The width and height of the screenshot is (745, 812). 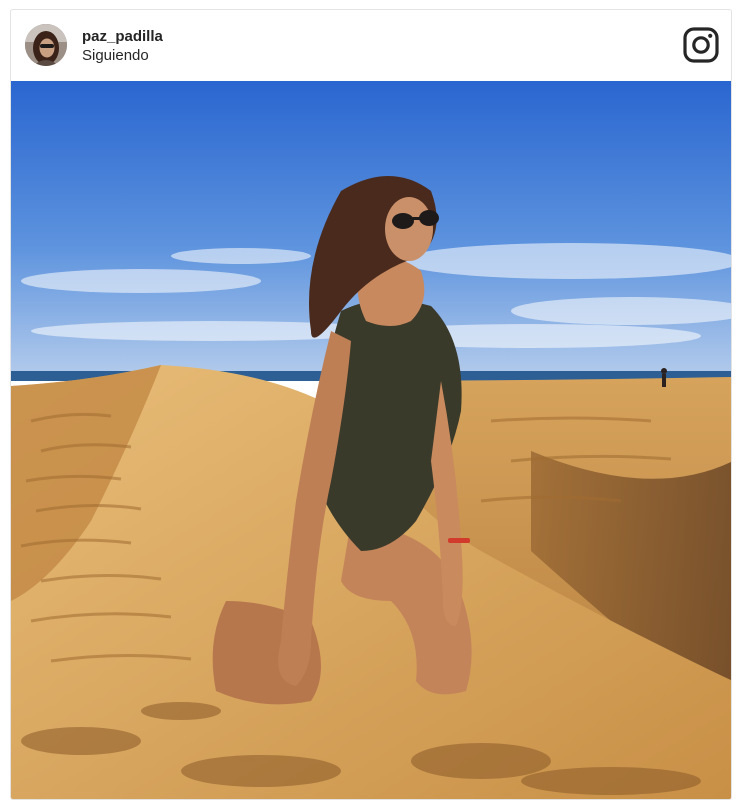 I want to click on user-info: paz_padilla Siguiendo, so click(x=122, y=46).